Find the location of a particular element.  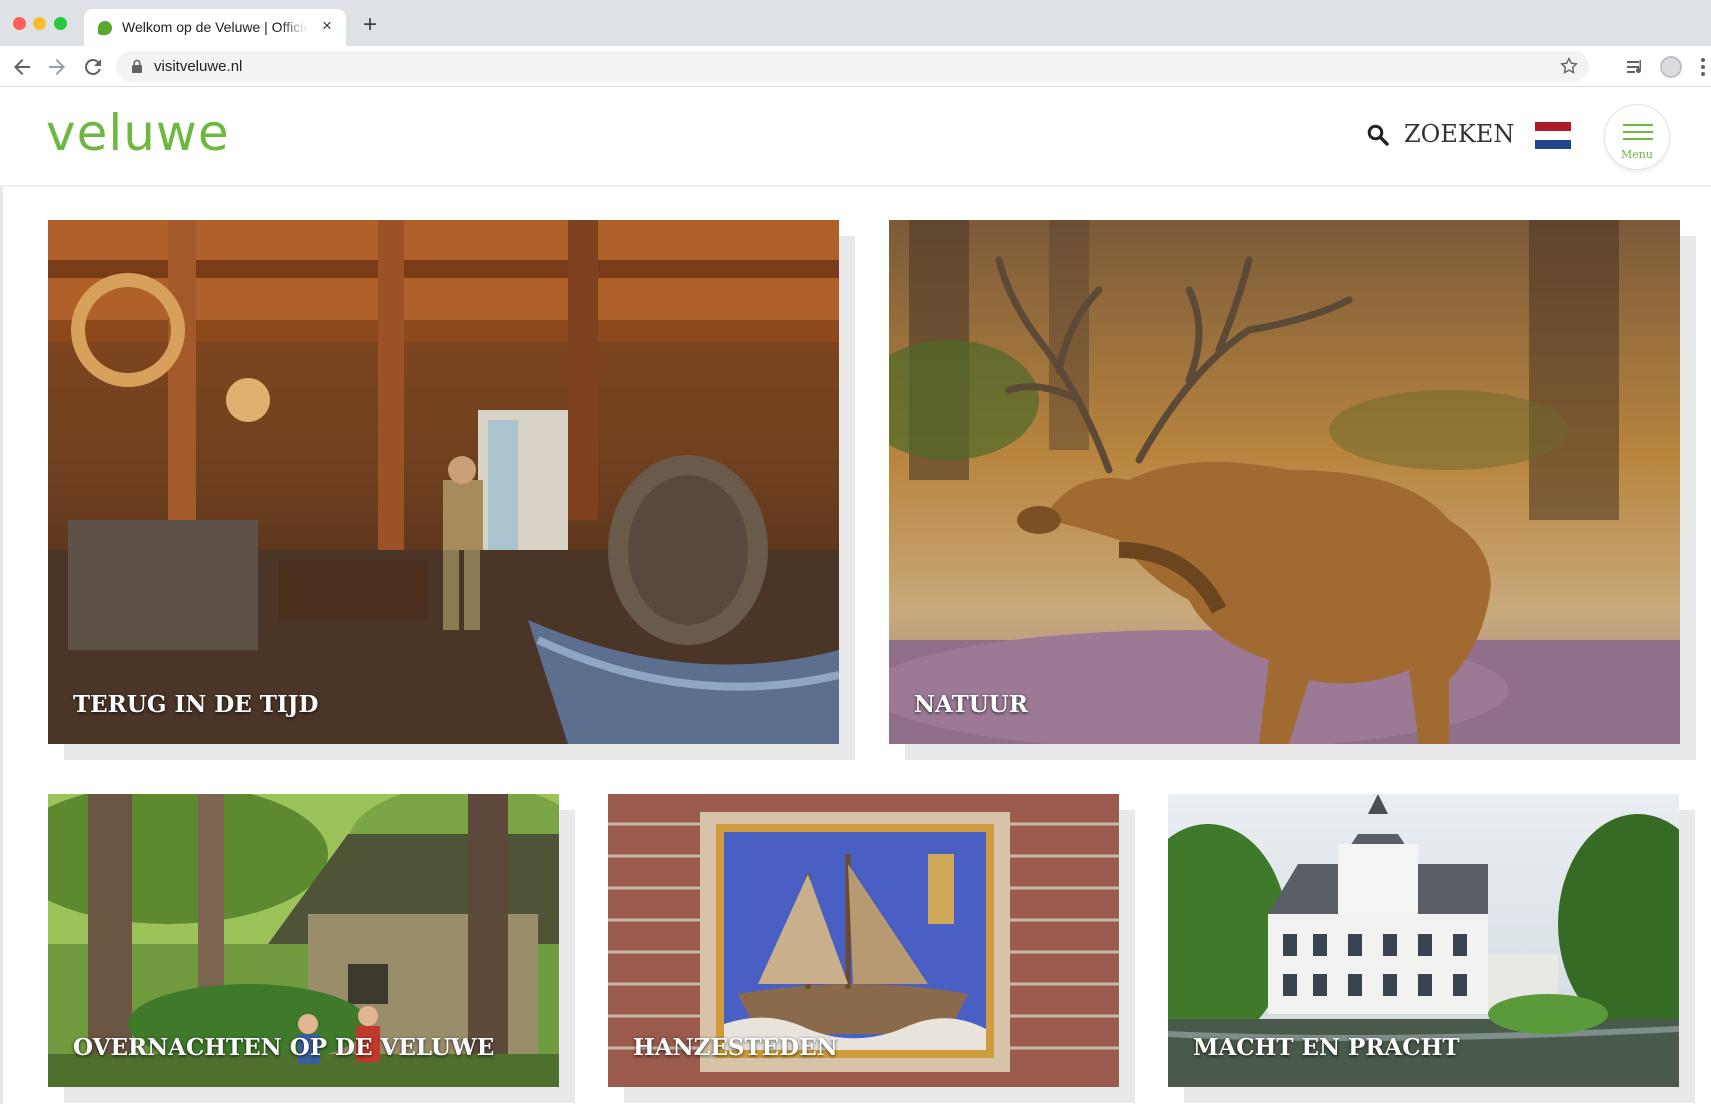

tile-macht-en-pracht: MACHT EN PRACHT is located at coordinates (1431, 948).